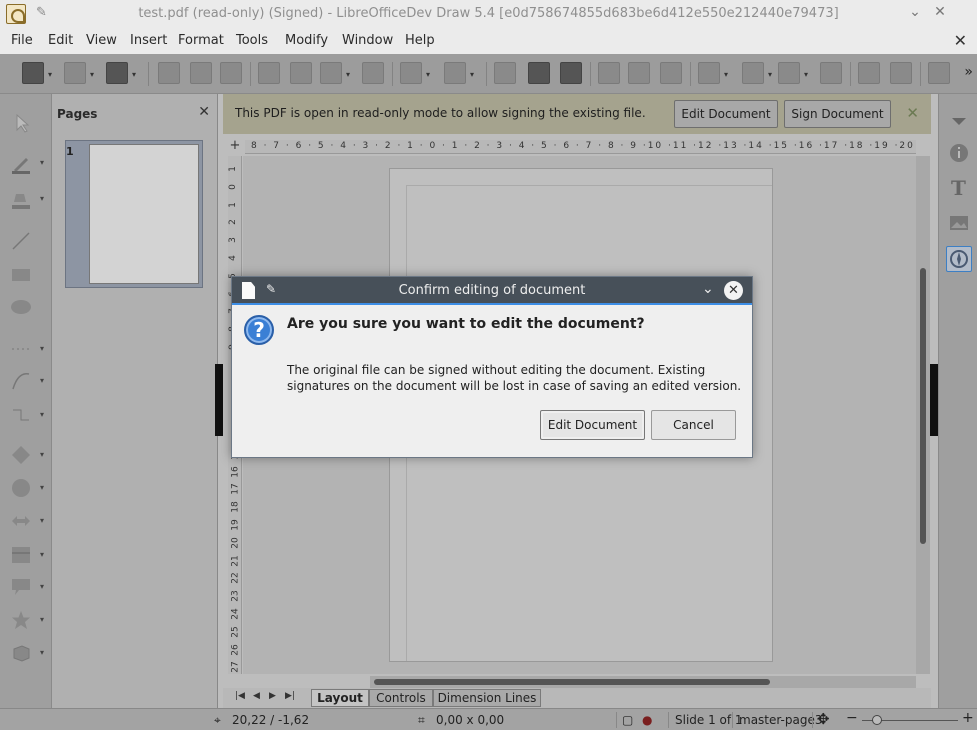 The height and width of the screenshot is (730, 977). I want to click on infobar-sign-document-button: Sign Document, so click(837, 114).